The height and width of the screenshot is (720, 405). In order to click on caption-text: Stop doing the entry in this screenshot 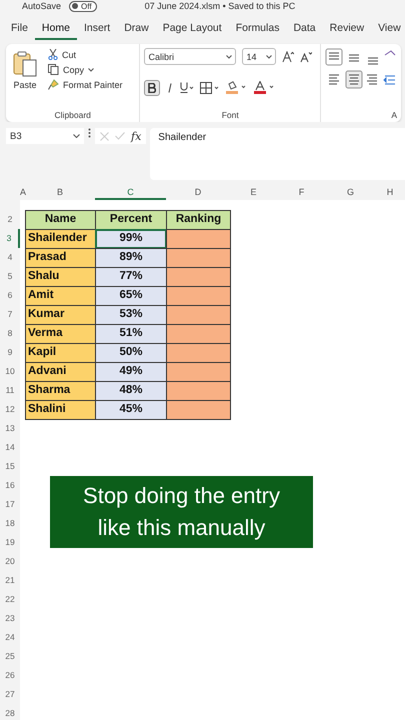, I will do `click(181, 496)`.